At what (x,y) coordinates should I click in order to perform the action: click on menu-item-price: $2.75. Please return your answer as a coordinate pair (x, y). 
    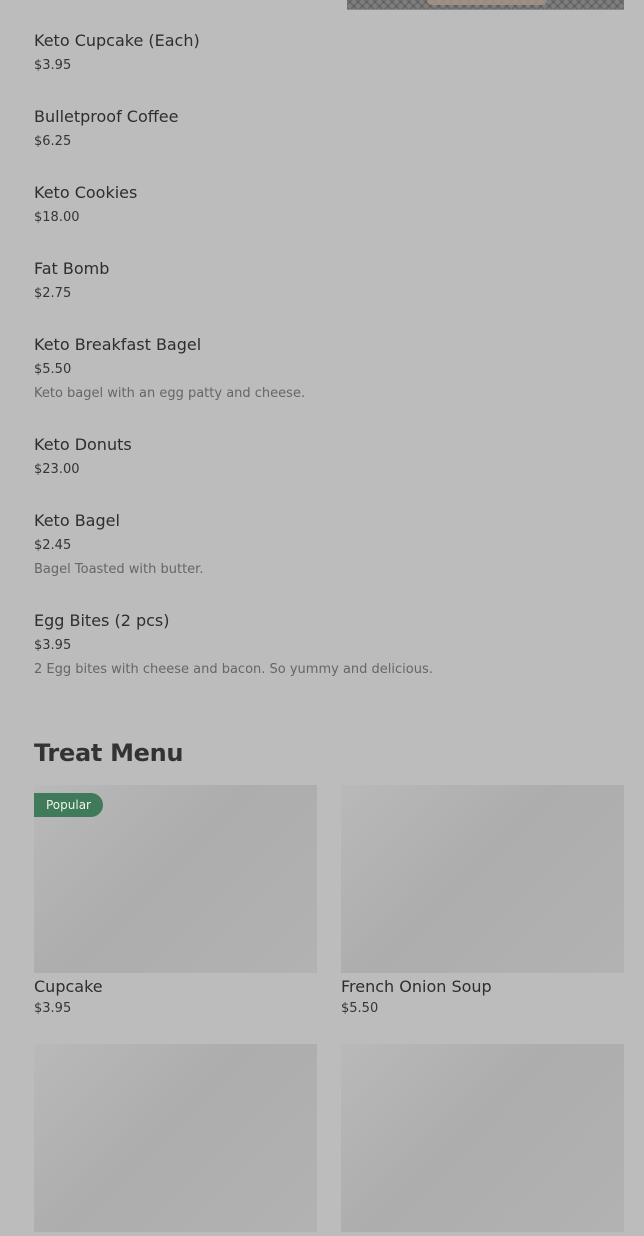
    Looking at the image, I should click on (53, 293).